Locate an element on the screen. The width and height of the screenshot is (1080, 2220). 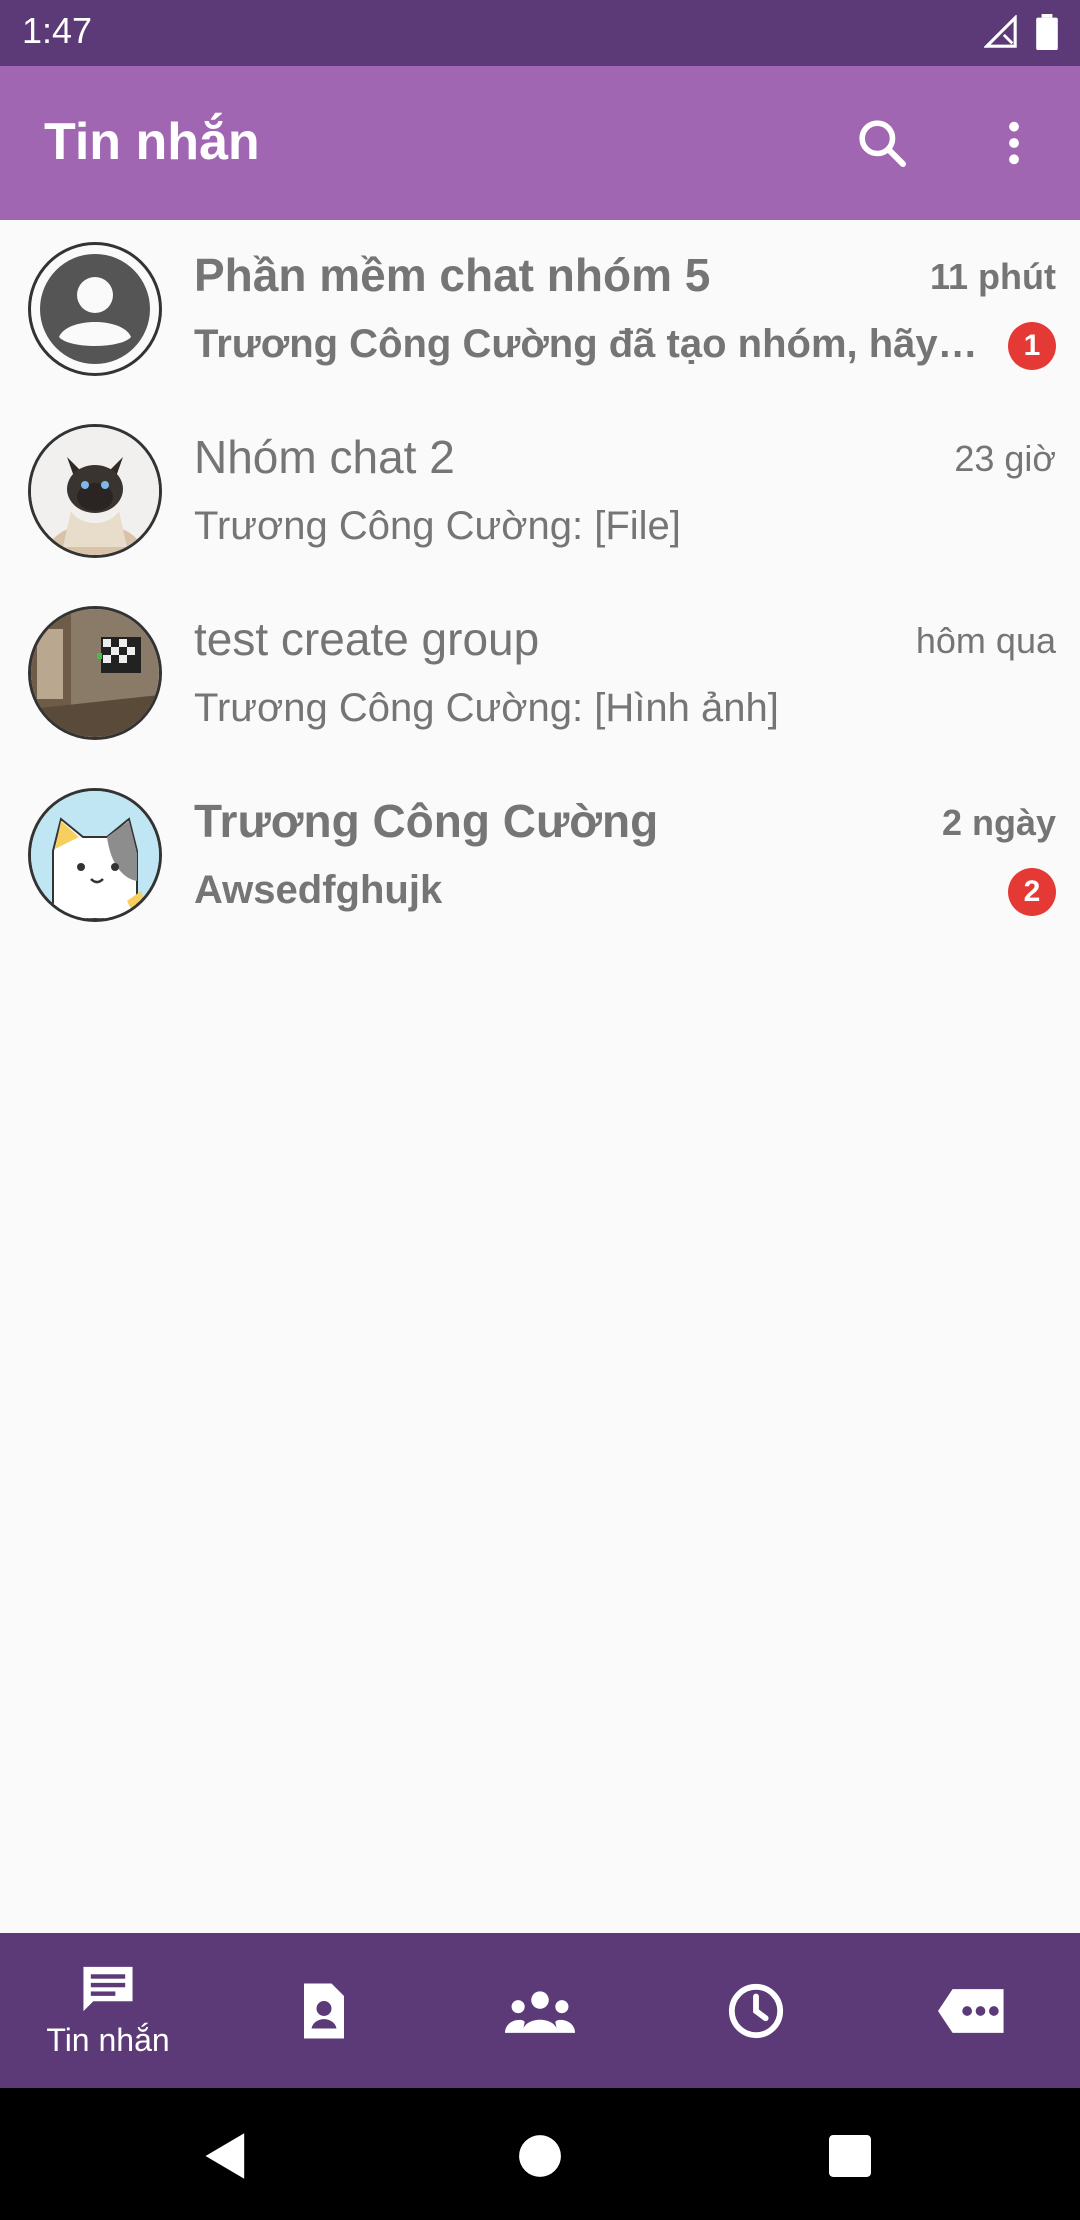
more-chat-icon is located at coordinates (971, 2010).